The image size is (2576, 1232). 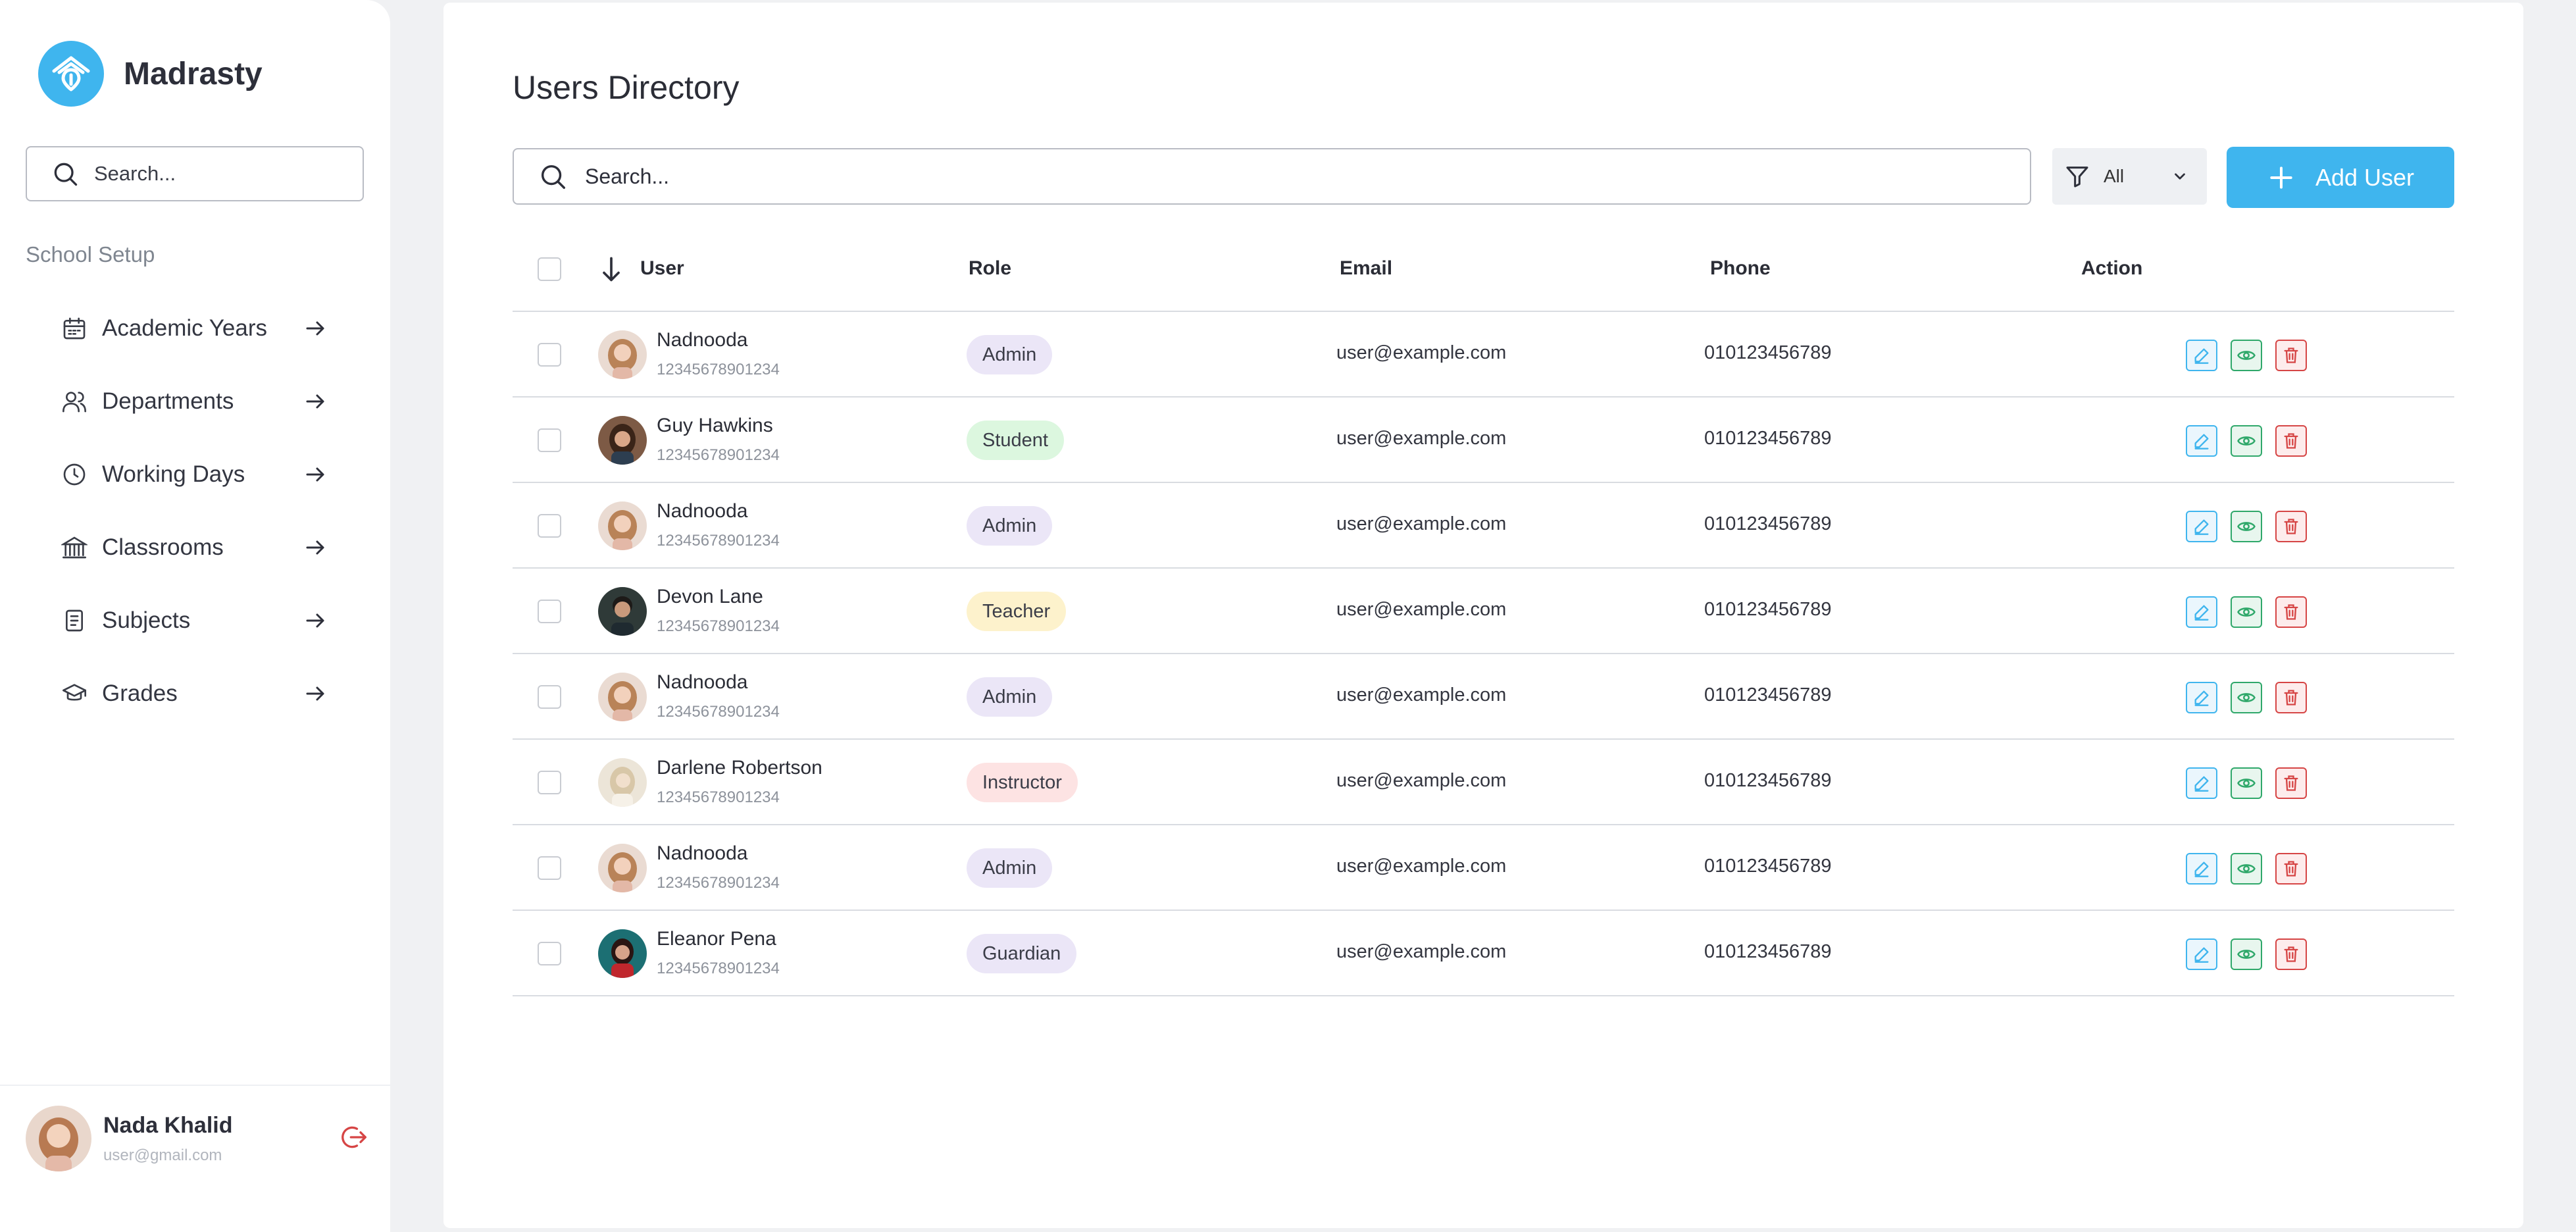 I want to click on sidebar-item-classrooms: Classrooms, so click(x=195, y=547).